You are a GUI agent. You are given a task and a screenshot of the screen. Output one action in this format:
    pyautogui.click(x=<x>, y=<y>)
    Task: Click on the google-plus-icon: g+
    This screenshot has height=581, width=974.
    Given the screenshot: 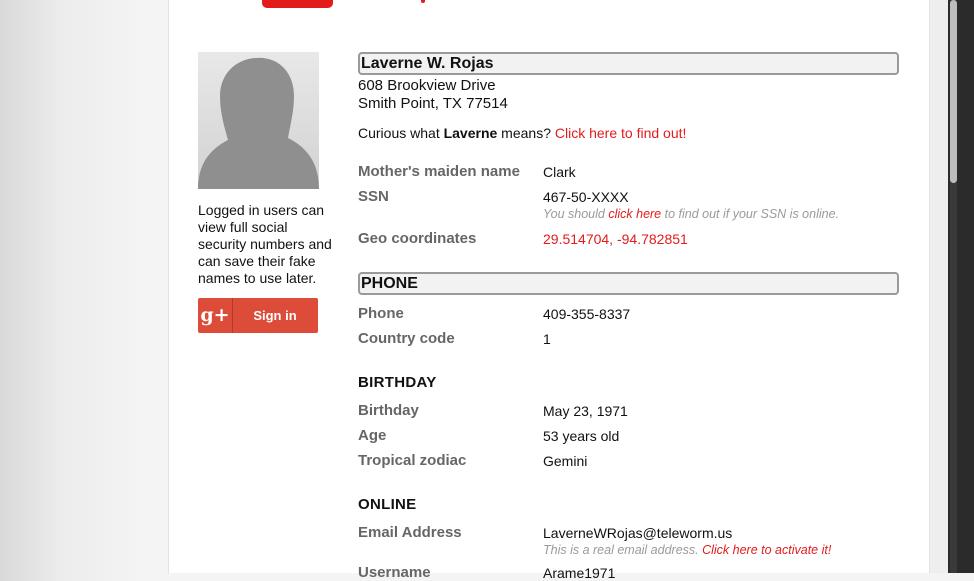 What is the action you would take?
    pyautogui.click(x=215, y=315)
    